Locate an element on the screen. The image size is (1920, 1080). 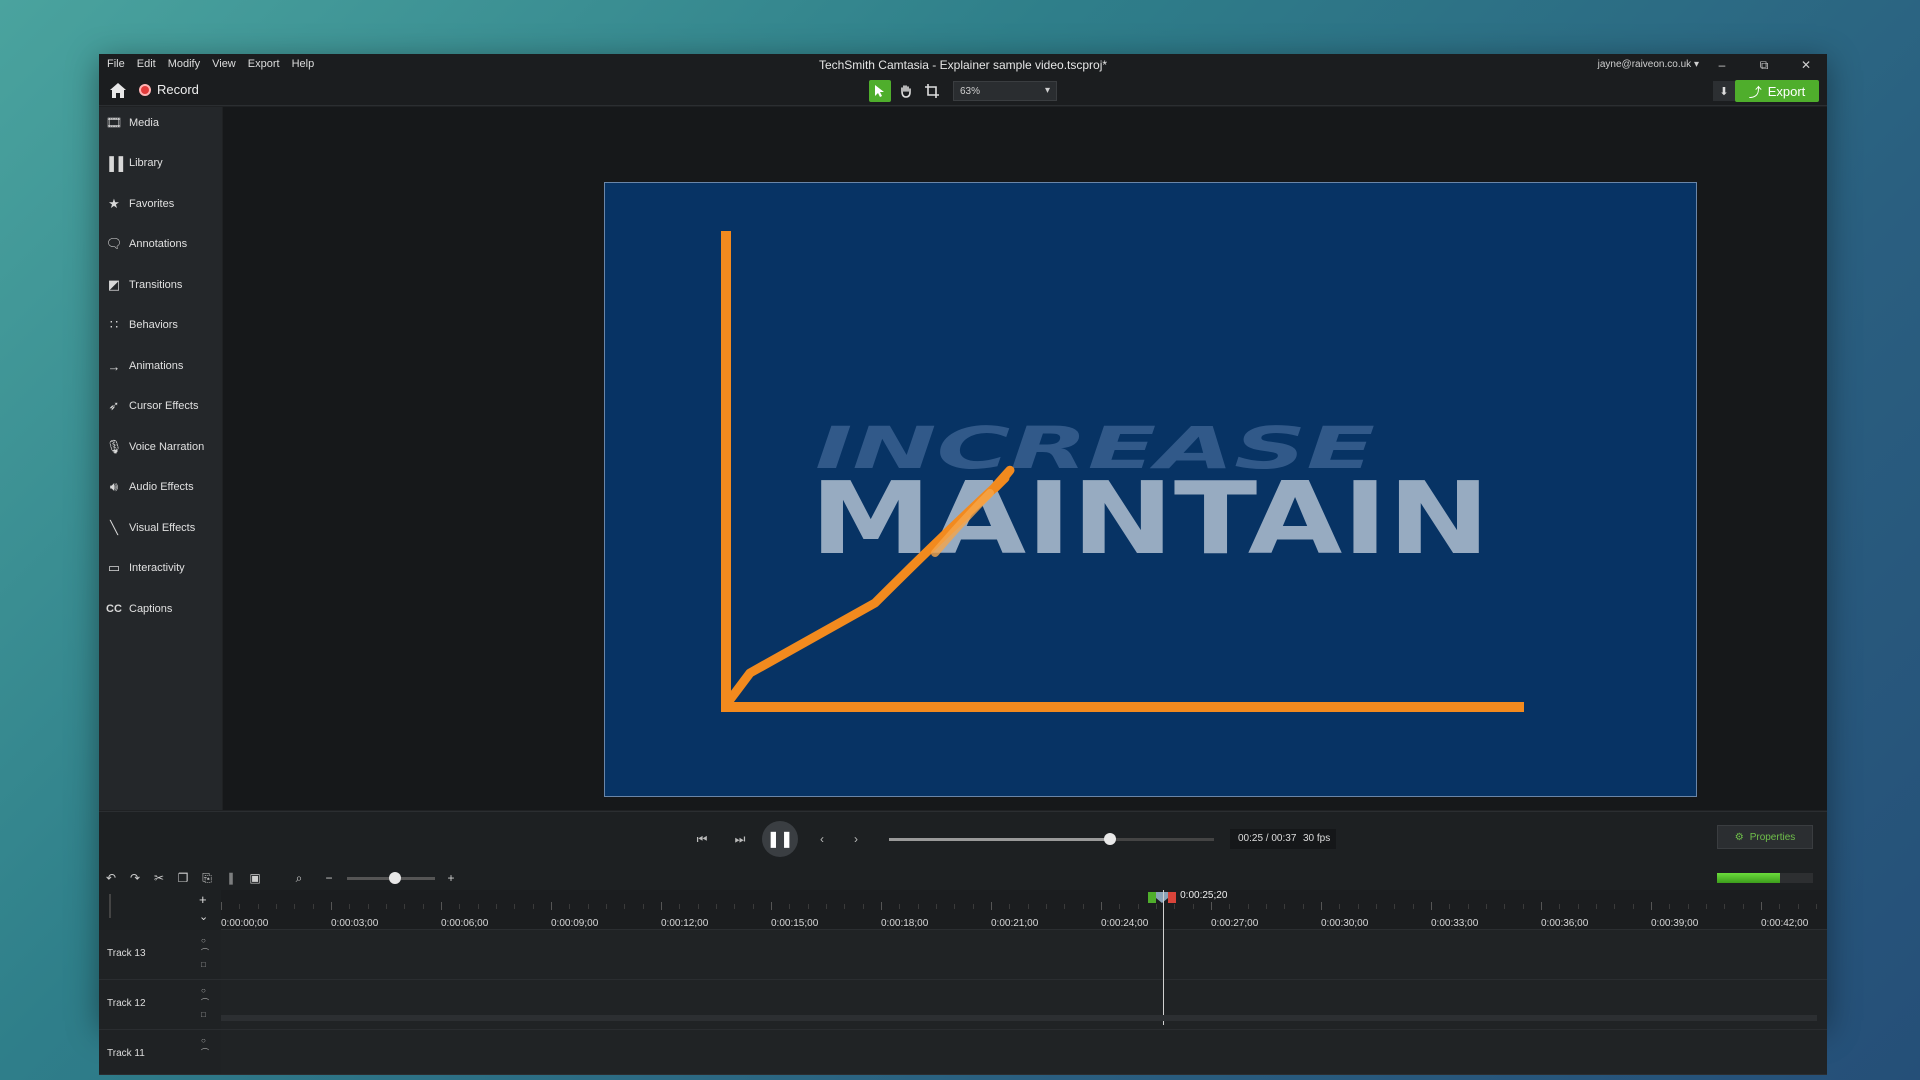
scrubber-track is located at coordinates (1051, 839).